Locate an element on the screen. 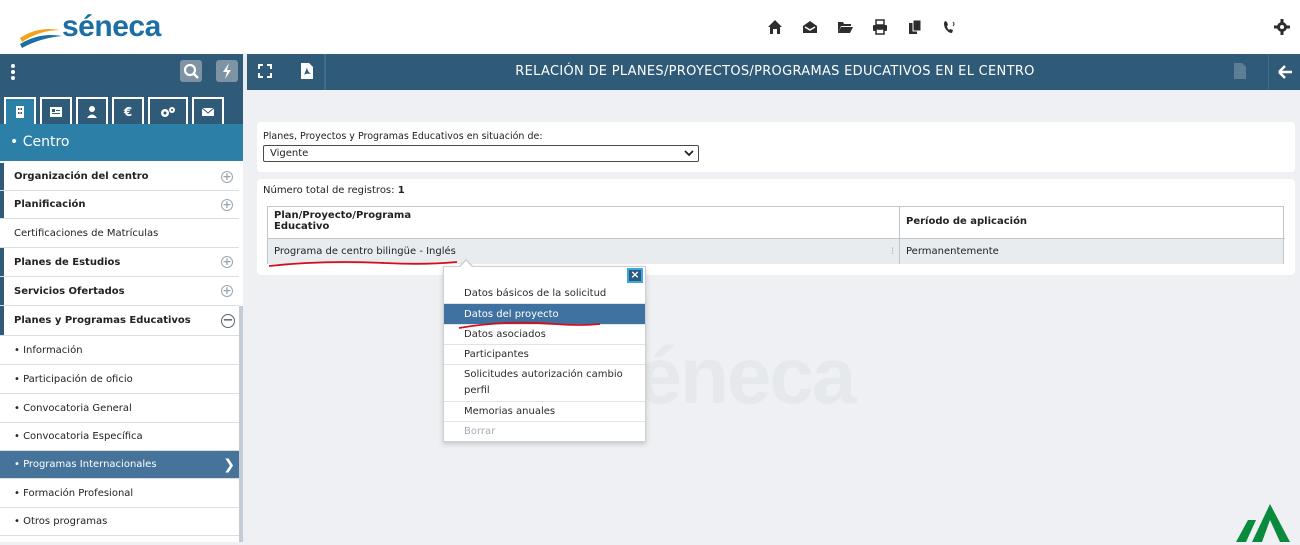 Image resolution: width=1300 pixels, height=545 pixels. cell-plan: Programa de centro bilingüe - Inglés is located at coordinates (362, 251).